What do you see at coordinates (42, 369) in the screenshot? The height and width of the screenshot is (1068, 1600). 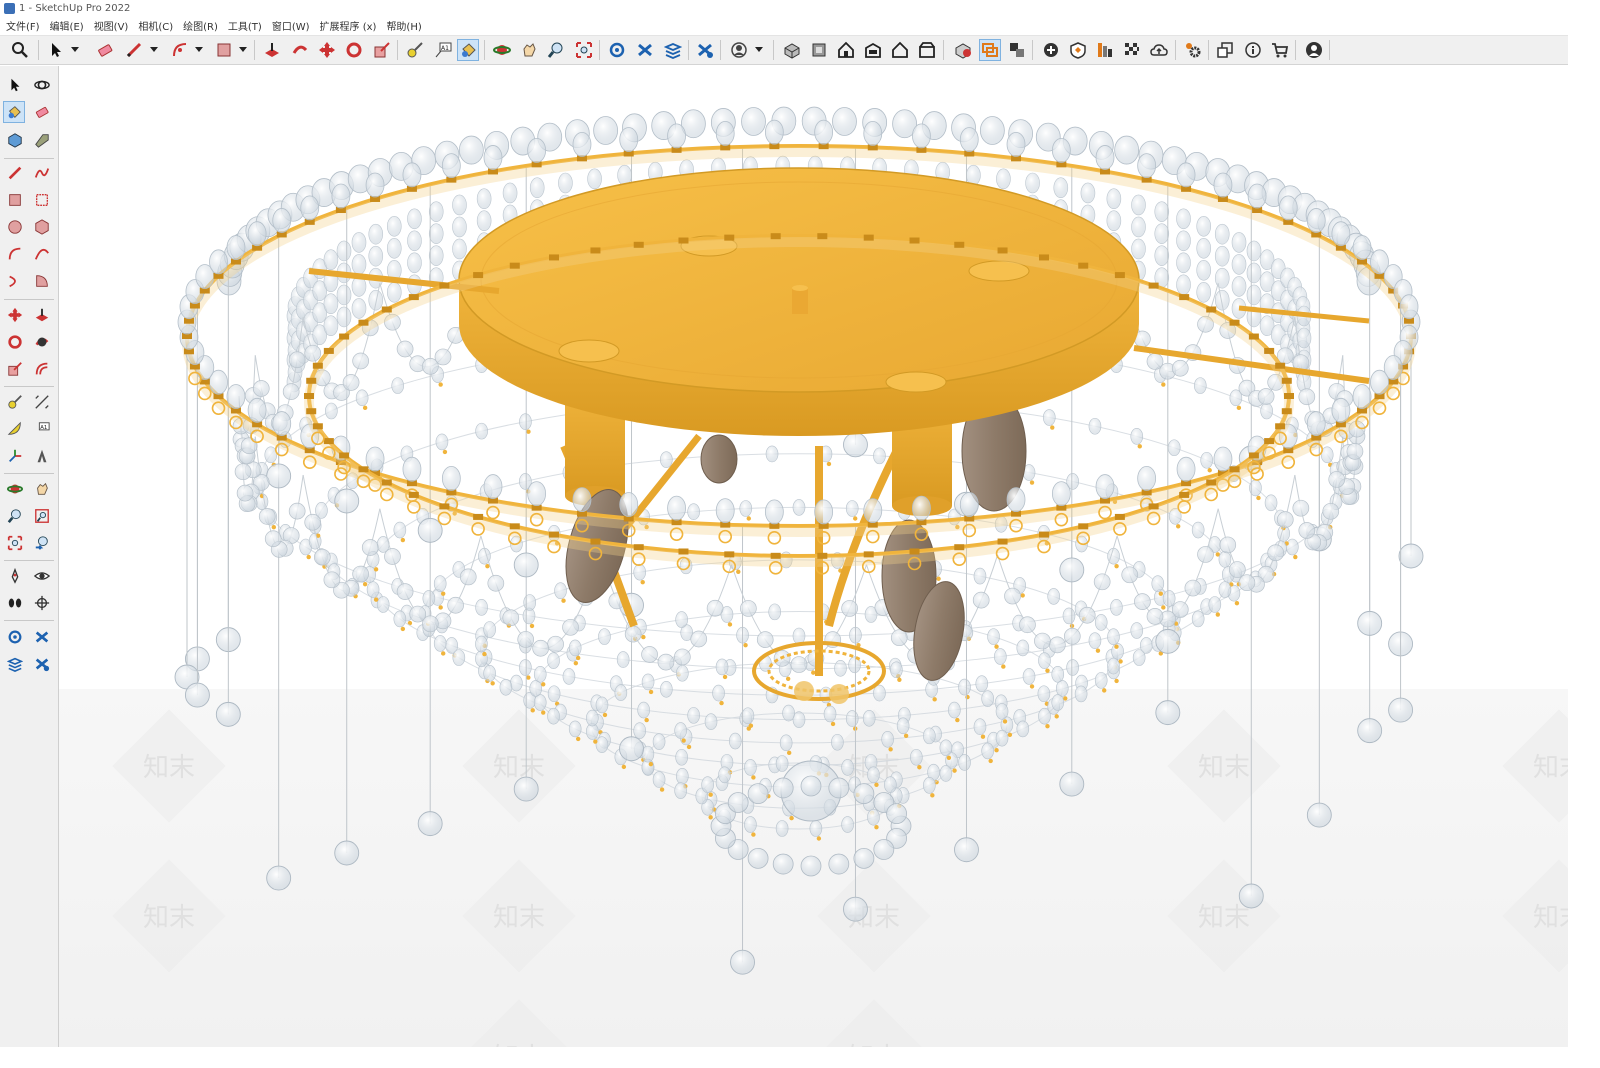 I see `offset-icon` at bounding box center [42, 369].